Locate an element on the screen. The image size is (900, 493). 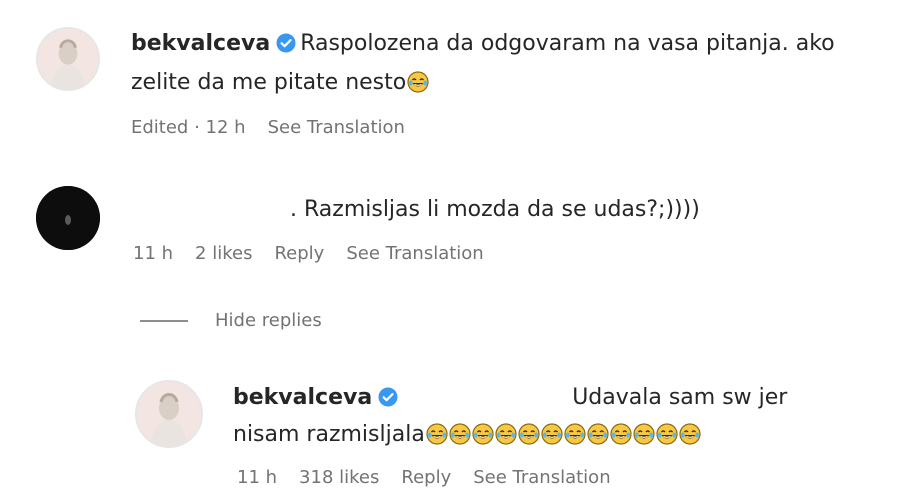
emoji-row is located at coordinates (563, 434).